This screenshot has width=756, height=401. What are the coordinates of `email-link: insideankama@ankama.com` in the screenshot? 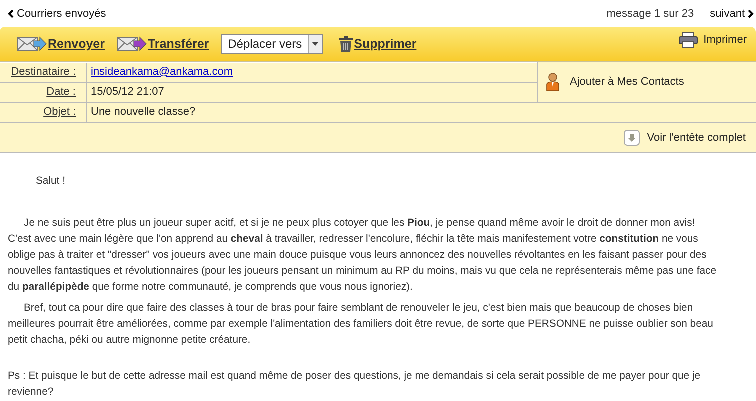 It's located at (162, 72).